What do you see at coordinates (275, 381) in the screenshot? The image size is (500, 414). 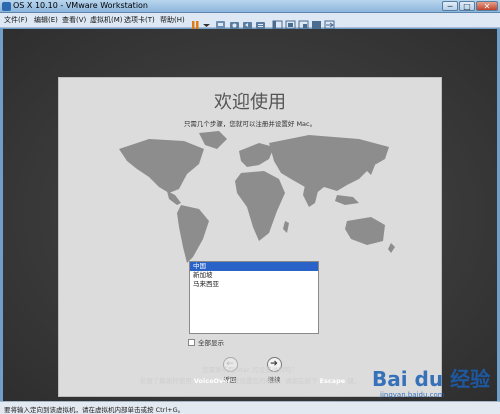 I see `voiceover-text-mid: 来设置您的电脑，请现在按下` at bounding box center [275, 381].